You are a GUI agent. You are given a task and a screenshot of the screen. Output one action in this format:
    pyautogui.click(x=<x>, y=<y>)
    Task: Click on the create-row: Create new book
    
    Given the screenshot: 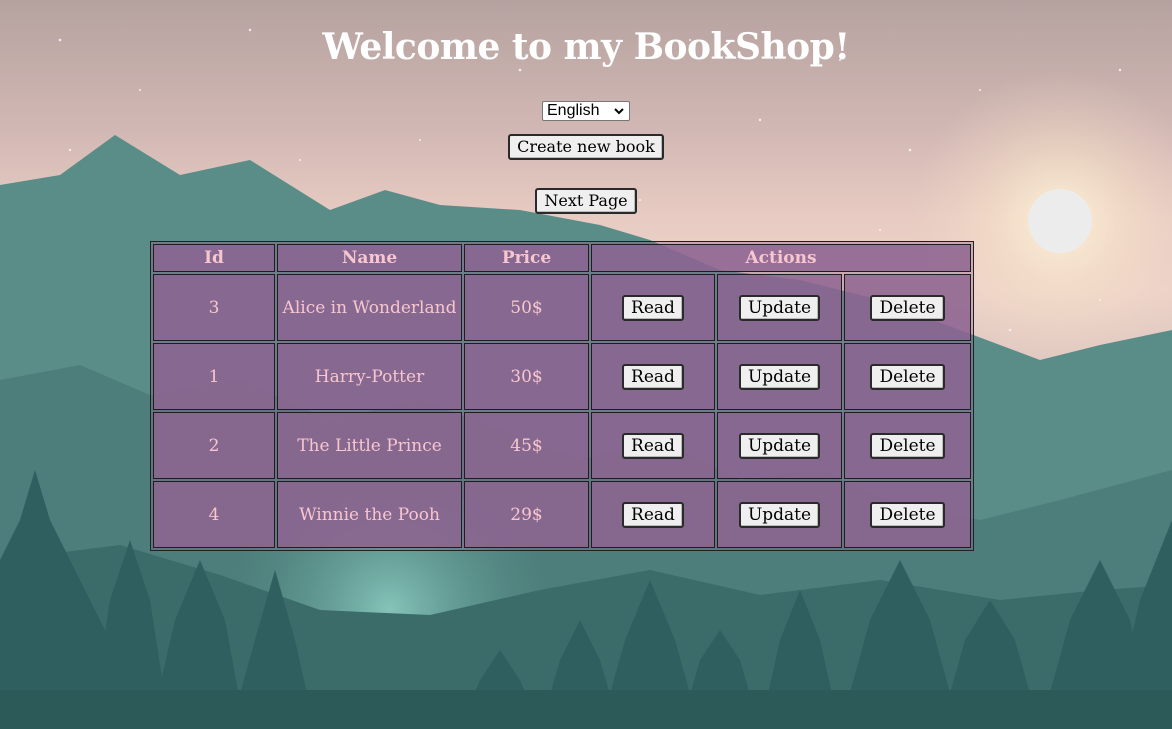 What is the action you would take?
    pyautogui.click(x=586, y=149)
    